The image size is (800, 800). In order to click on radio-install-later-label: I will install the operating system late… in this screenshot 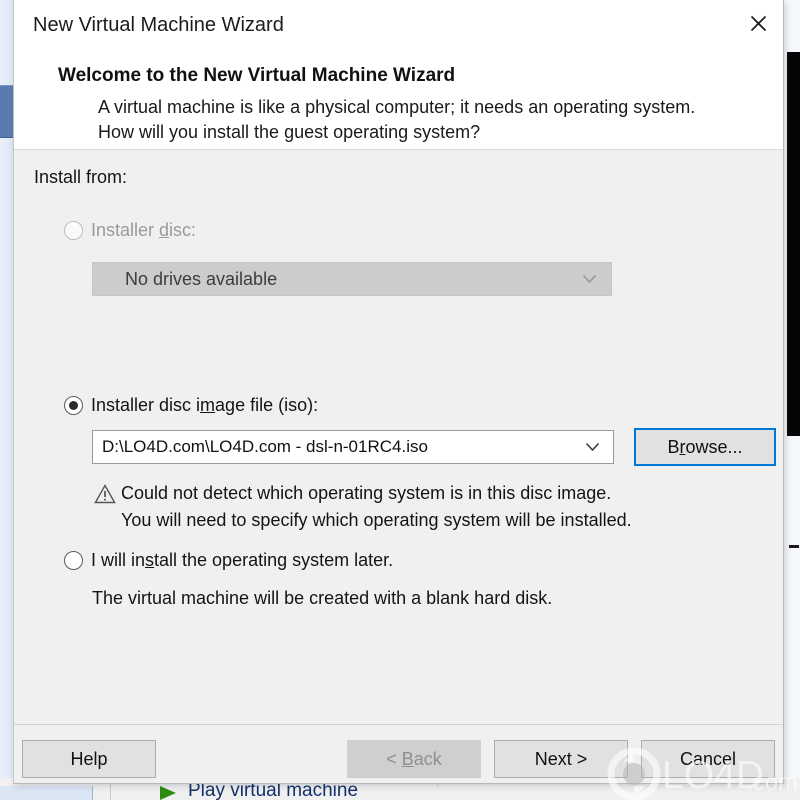, I will do `click(242, 560)`.